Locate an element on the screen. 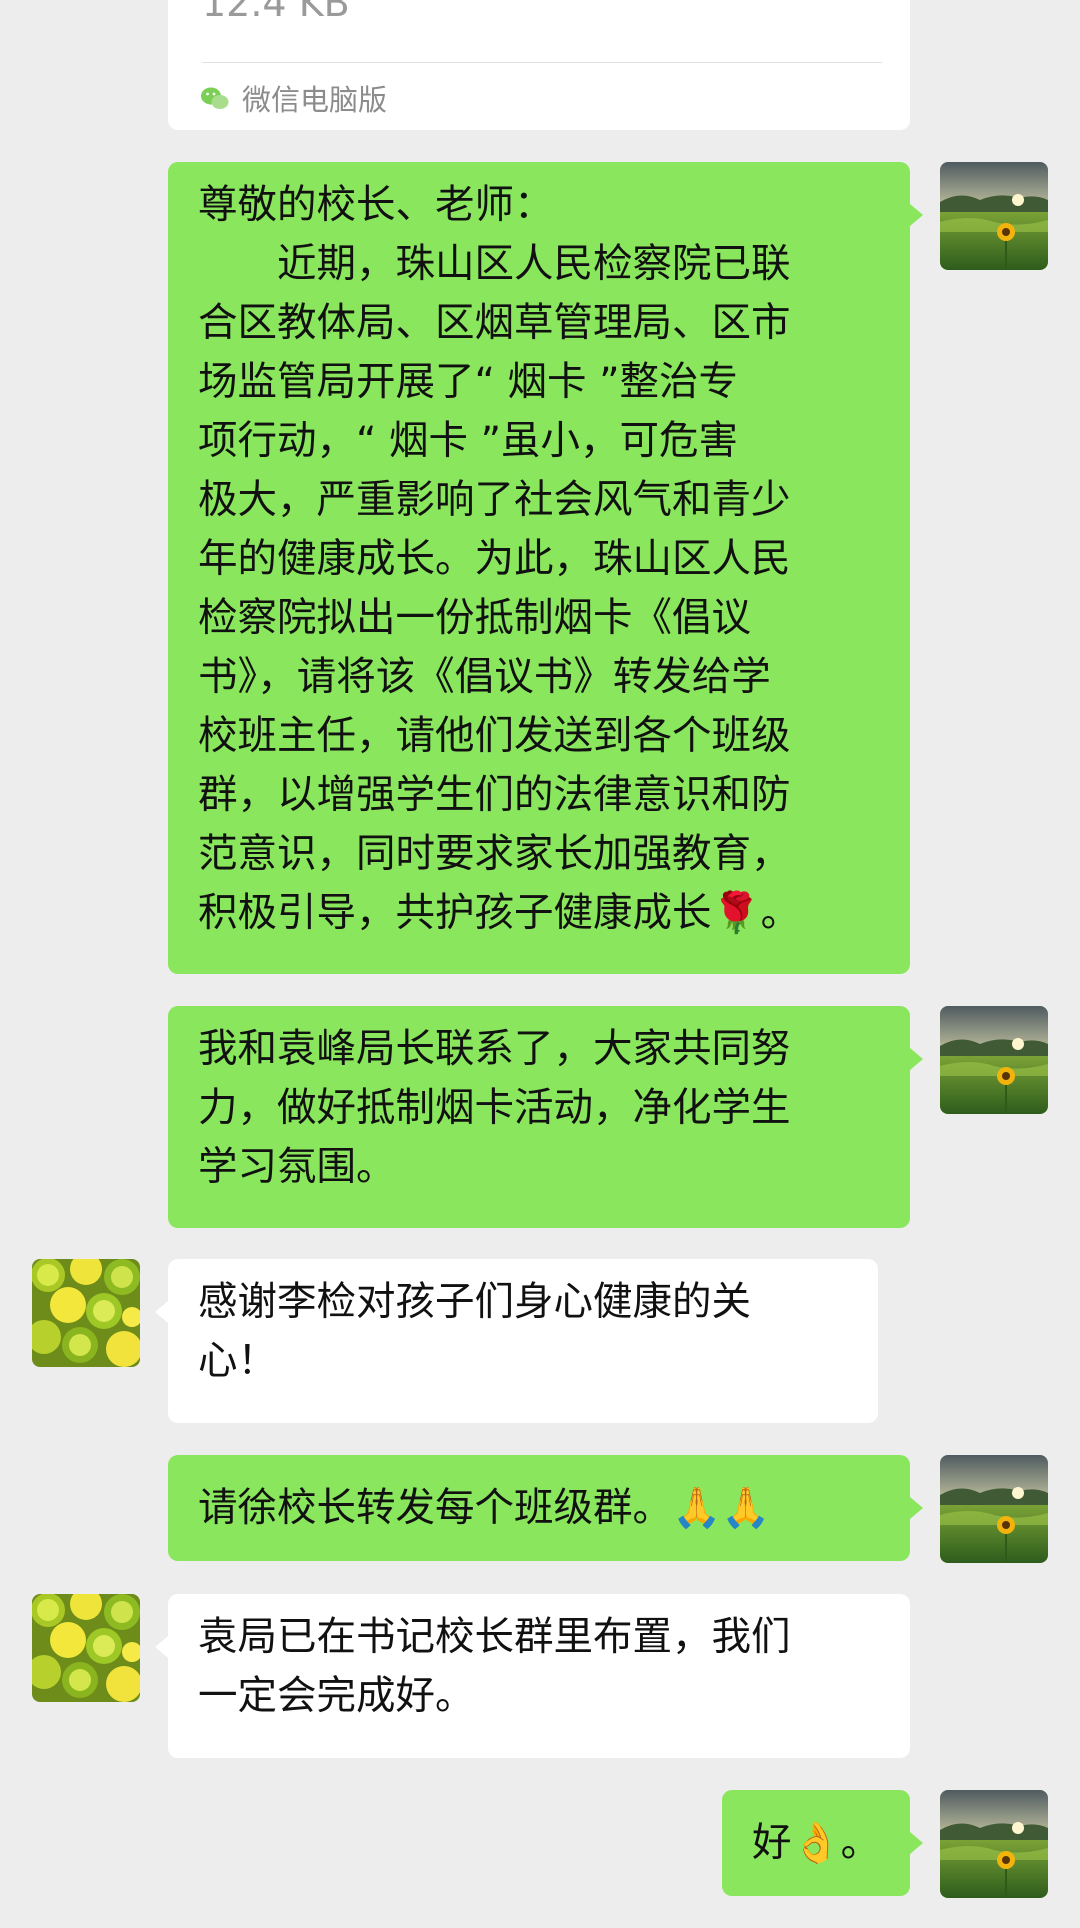 The height and width of the screenshot is (1928, 1080). message-text-line: 袁局已在书记校长群里布置，我们 is located at coordinates (494, 1637).